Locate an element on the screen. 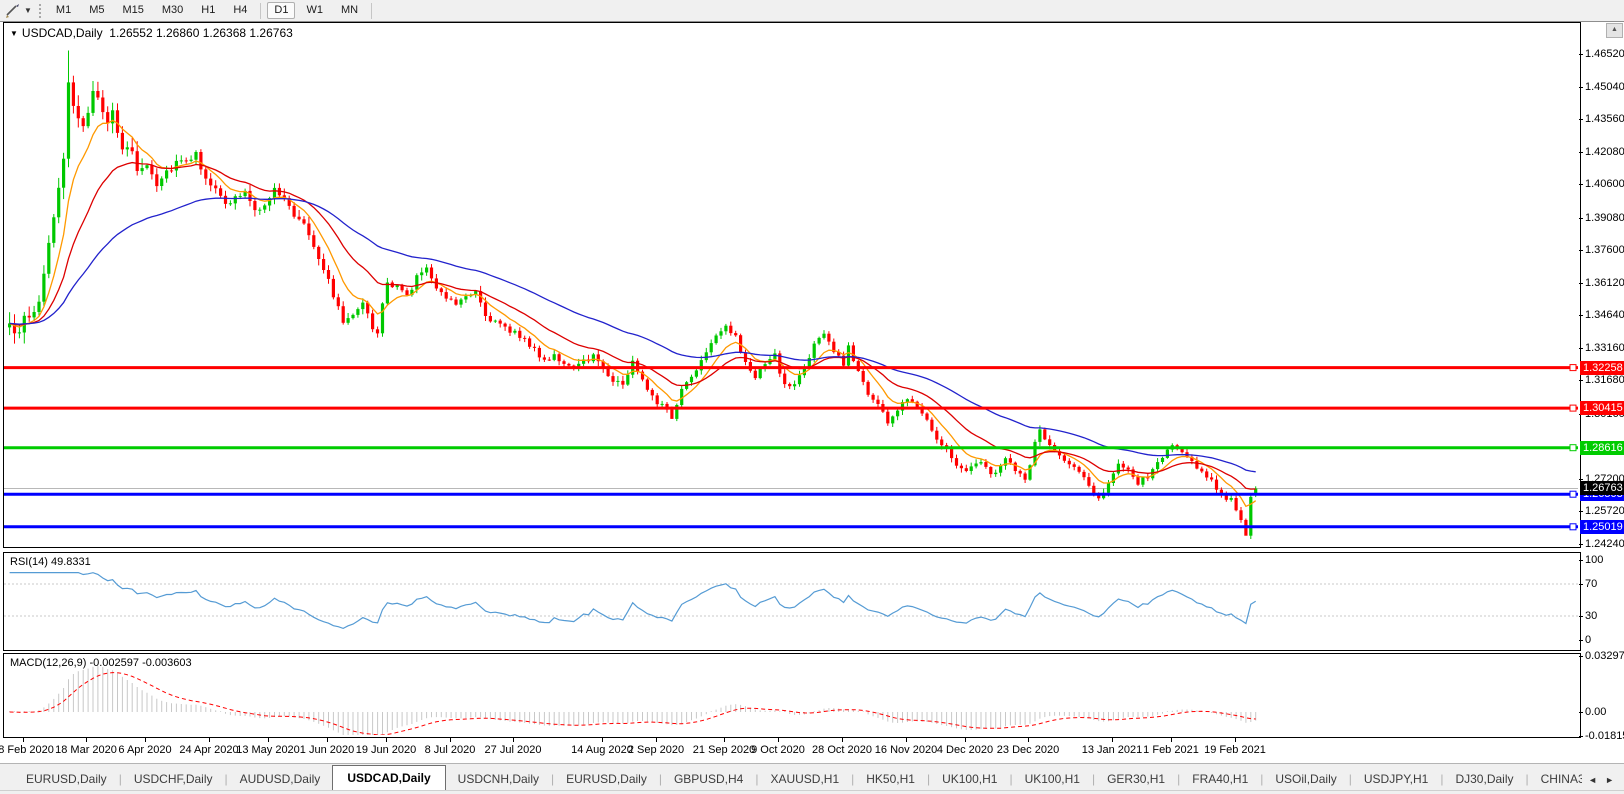 The width and height of the screenshot is (1624, 794). time-axis-label: 1 Feb 2021 is located at coordinates (1171, 750).